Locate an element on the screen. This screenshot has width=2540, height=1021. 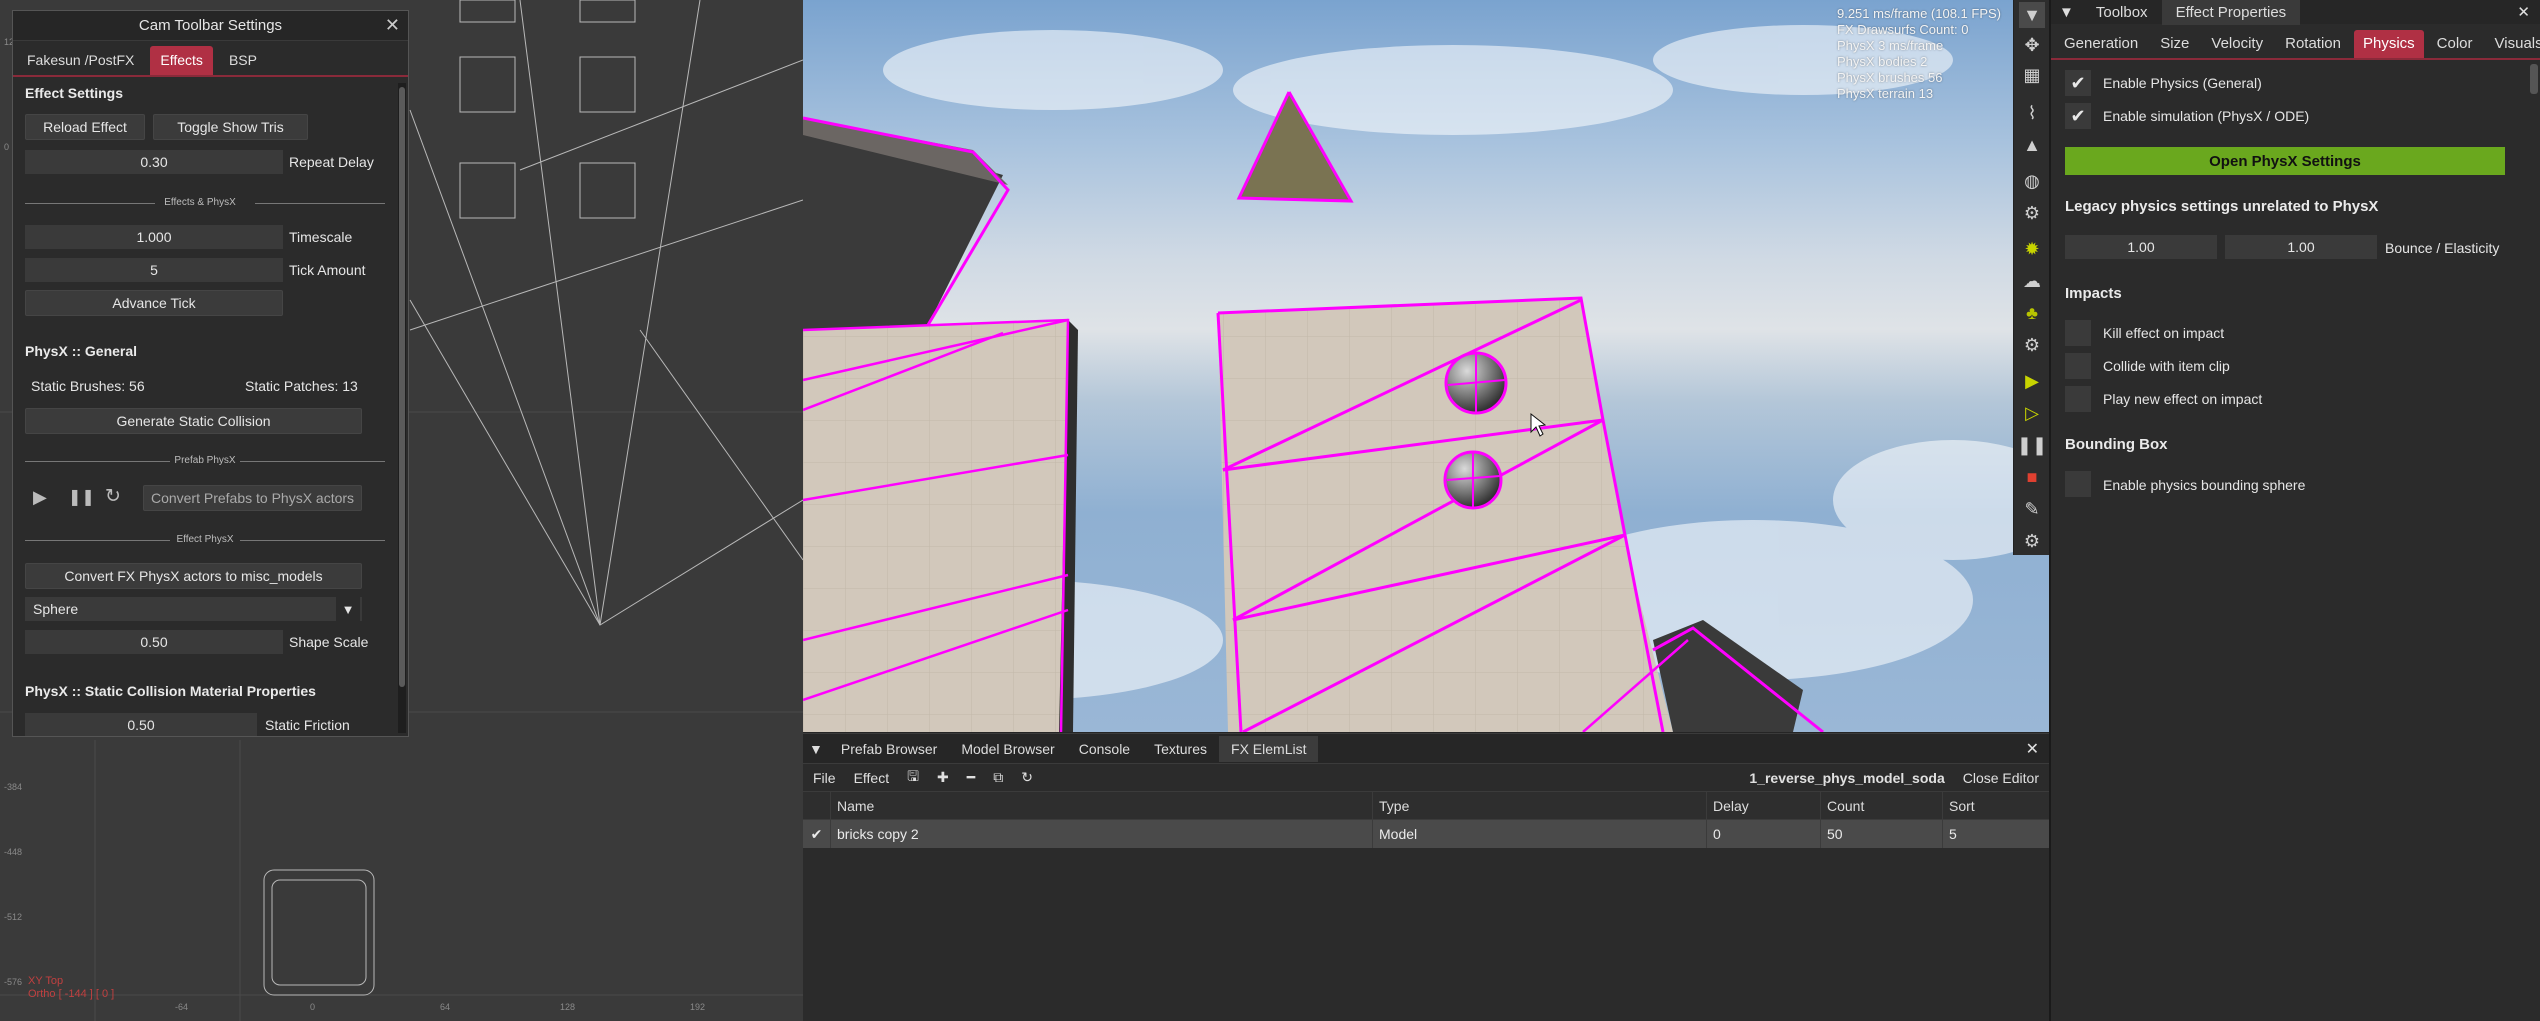
window-title: Cam Toolbar Settings is located at coordinates (210, 25).